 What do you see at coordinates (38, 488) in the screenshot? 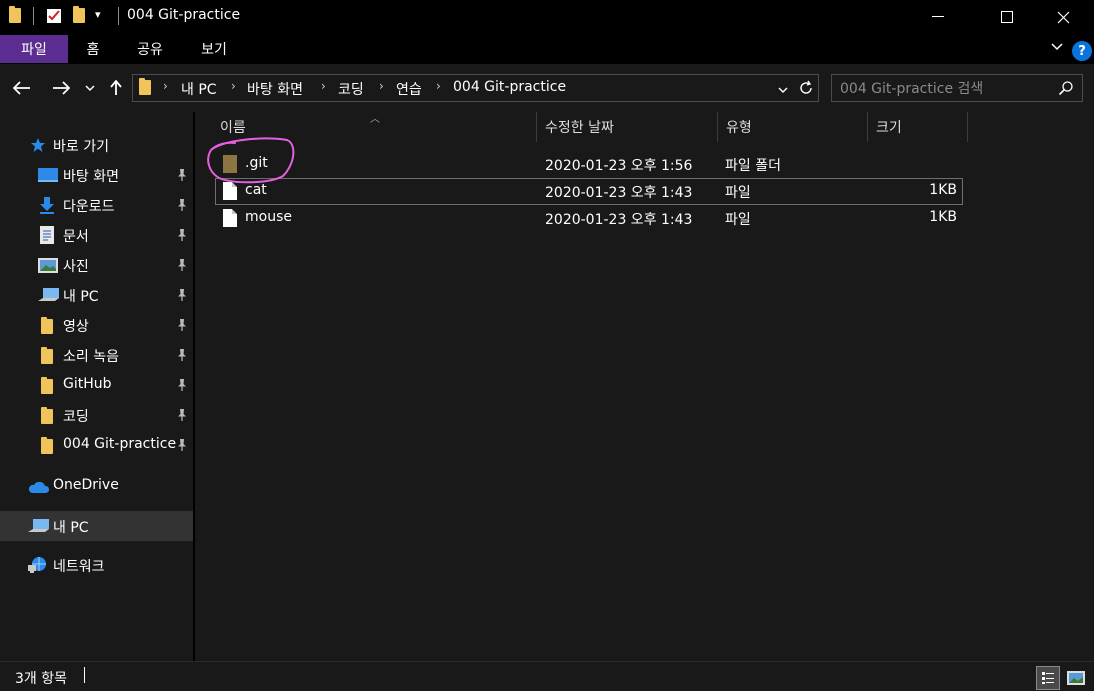
I see `onedrive-cloud-icon` at bounding box center [38, 488].